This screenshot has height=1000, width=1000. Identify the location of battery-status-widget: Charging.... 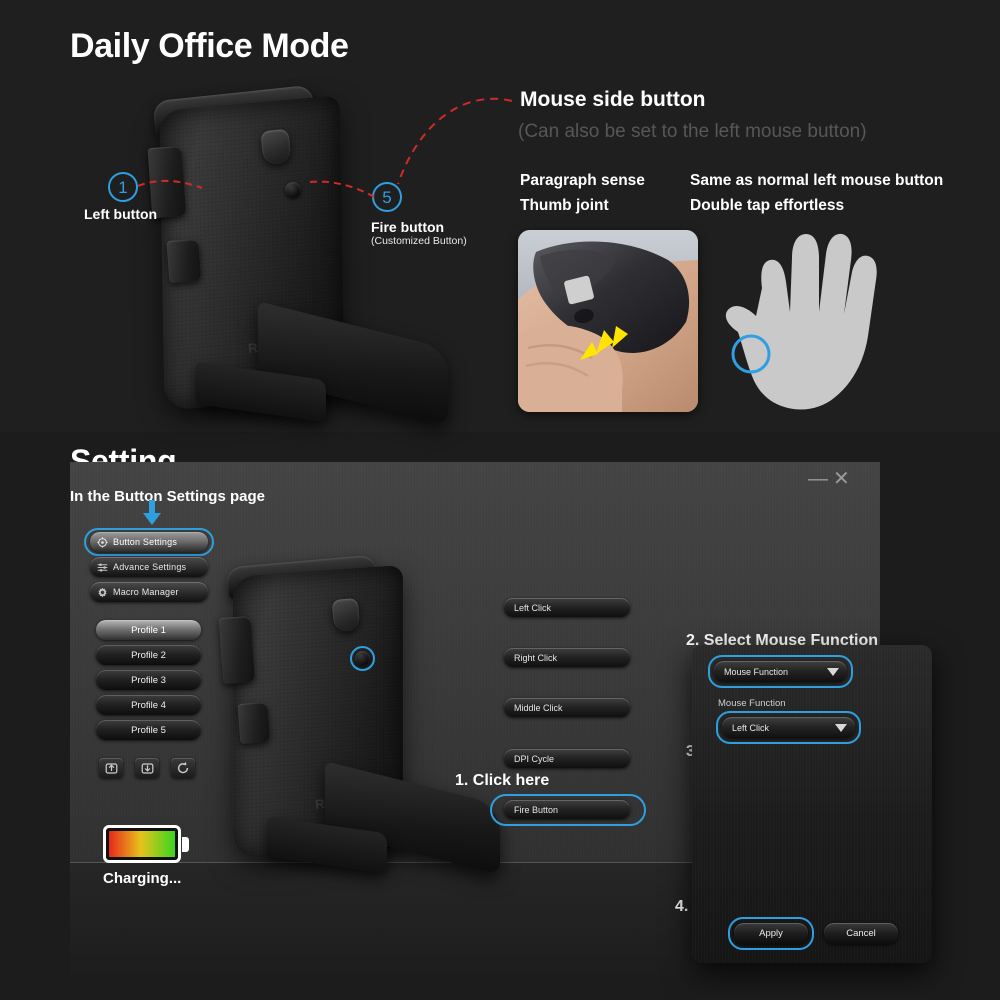
(146, 856).